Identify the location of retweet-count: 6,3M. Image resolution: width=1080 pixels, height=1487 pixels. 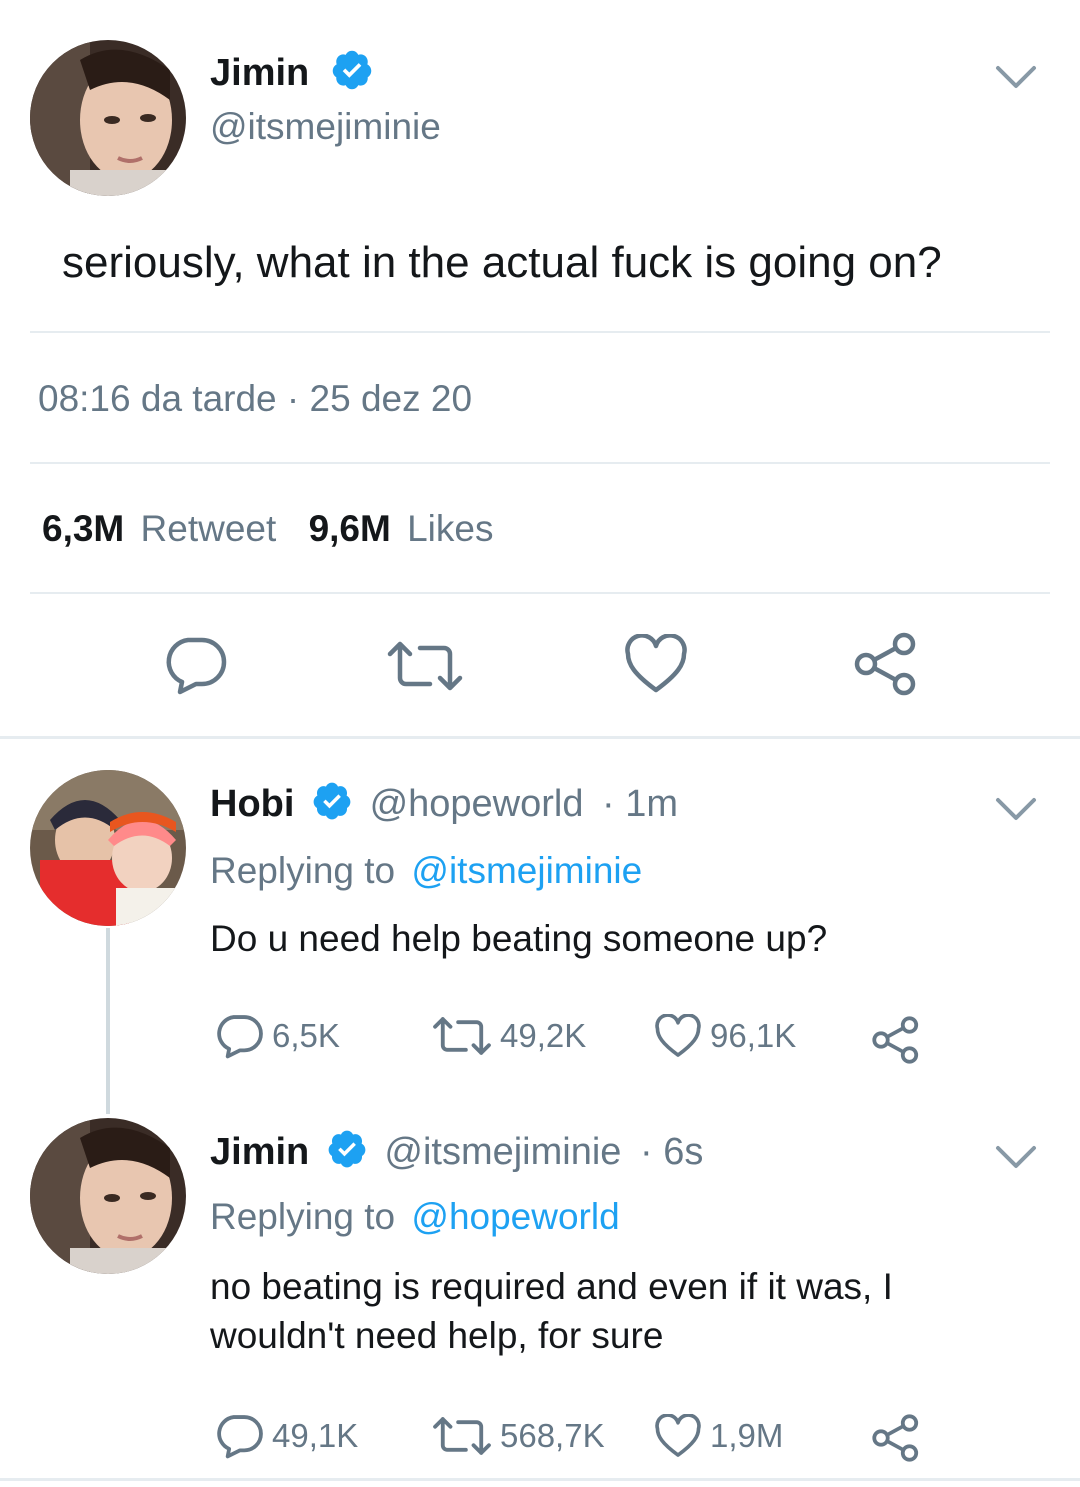
(83, 528).